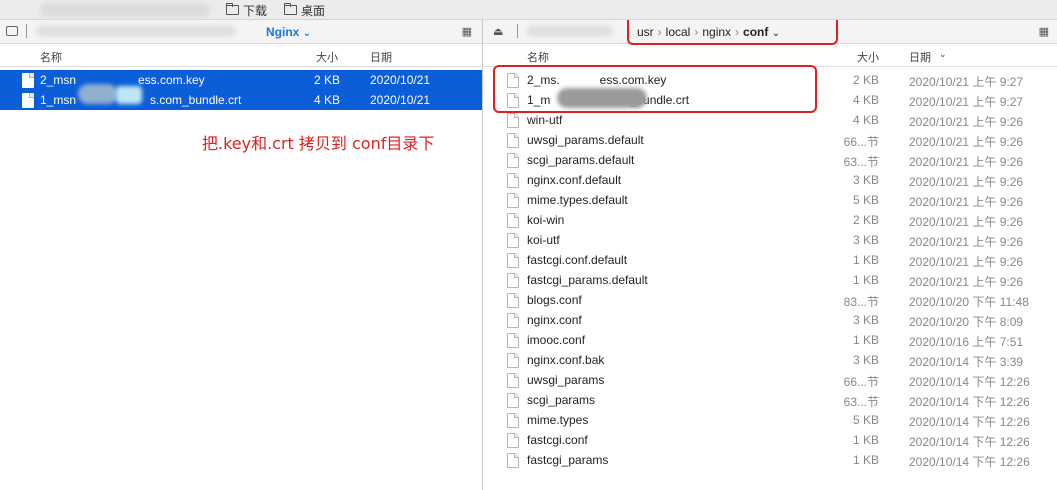 This screenshot has width=1057, height=490. What do you see at coordinates (498, 31) in the screenshot?
I see `eject-icon: ⏏` at bounding box center [498, 31].